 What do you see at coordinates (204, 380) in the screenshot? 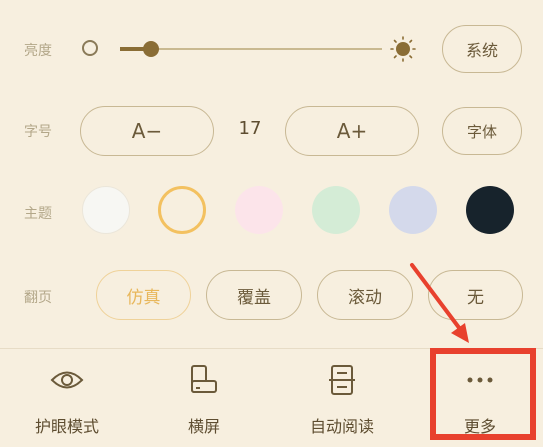
I see `landscape-phone-icon` at bounding box center [204, 380].